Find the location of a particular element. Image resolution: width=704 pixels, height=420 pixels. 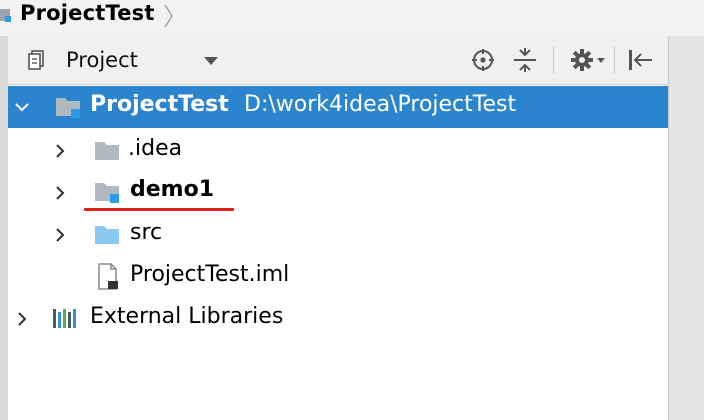

tree-item-label: .idea is located at coordinates (155, 148).